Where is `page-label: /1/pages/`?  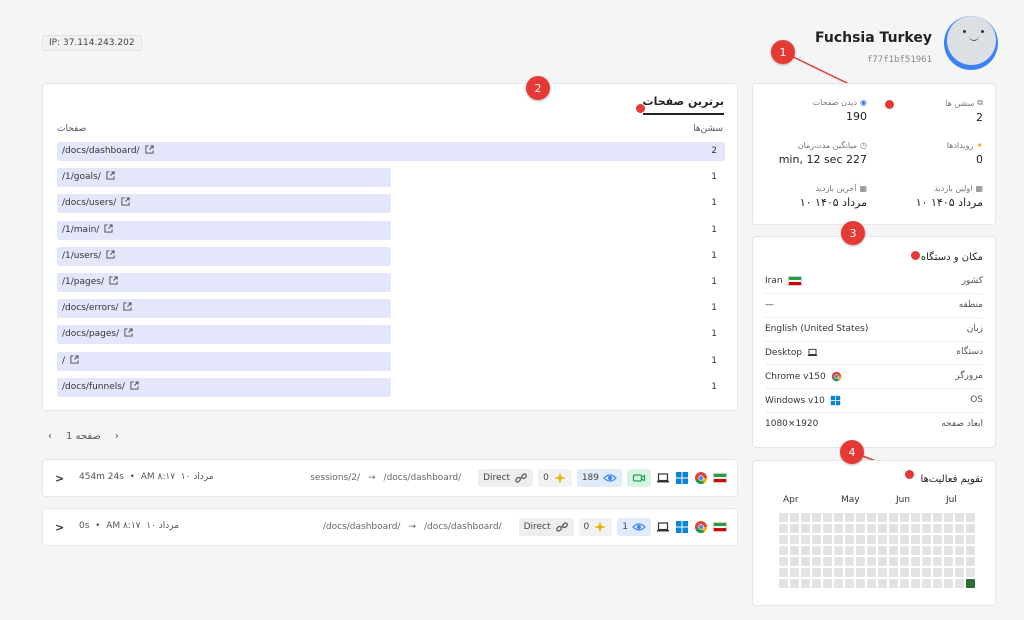
page-label: /1/pages/ is located at coordinates (90, 282).